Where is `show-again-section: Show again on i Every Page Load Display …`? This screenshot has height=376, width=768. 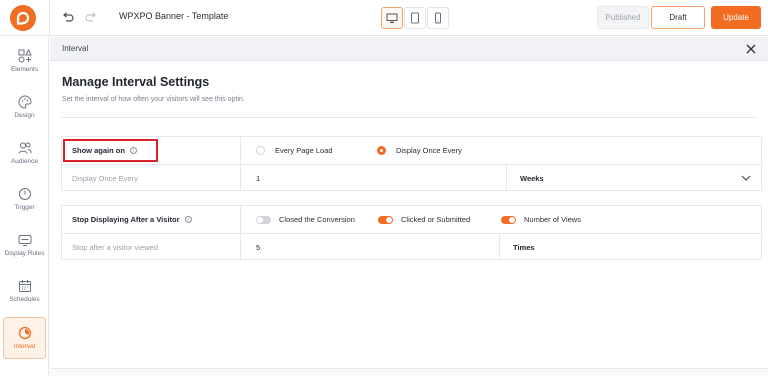
show-again-section: Show again on i Every Page Load Display … is located at coordinates (411, 163).